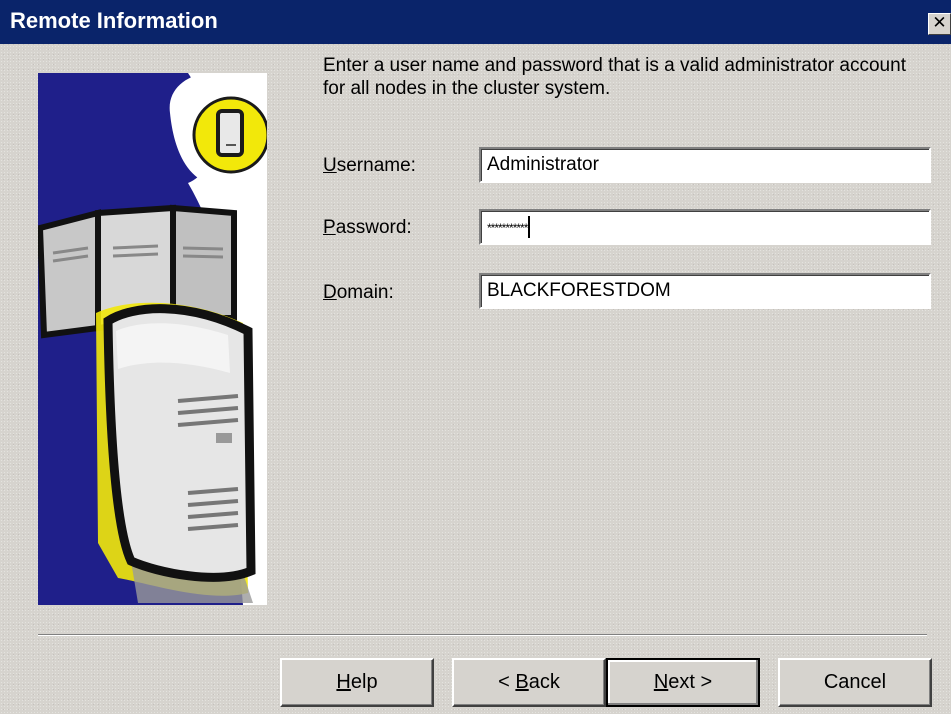 The image size is (951, 714). I want to click on title-bar: Remote Information ✕, so click(475, 22).